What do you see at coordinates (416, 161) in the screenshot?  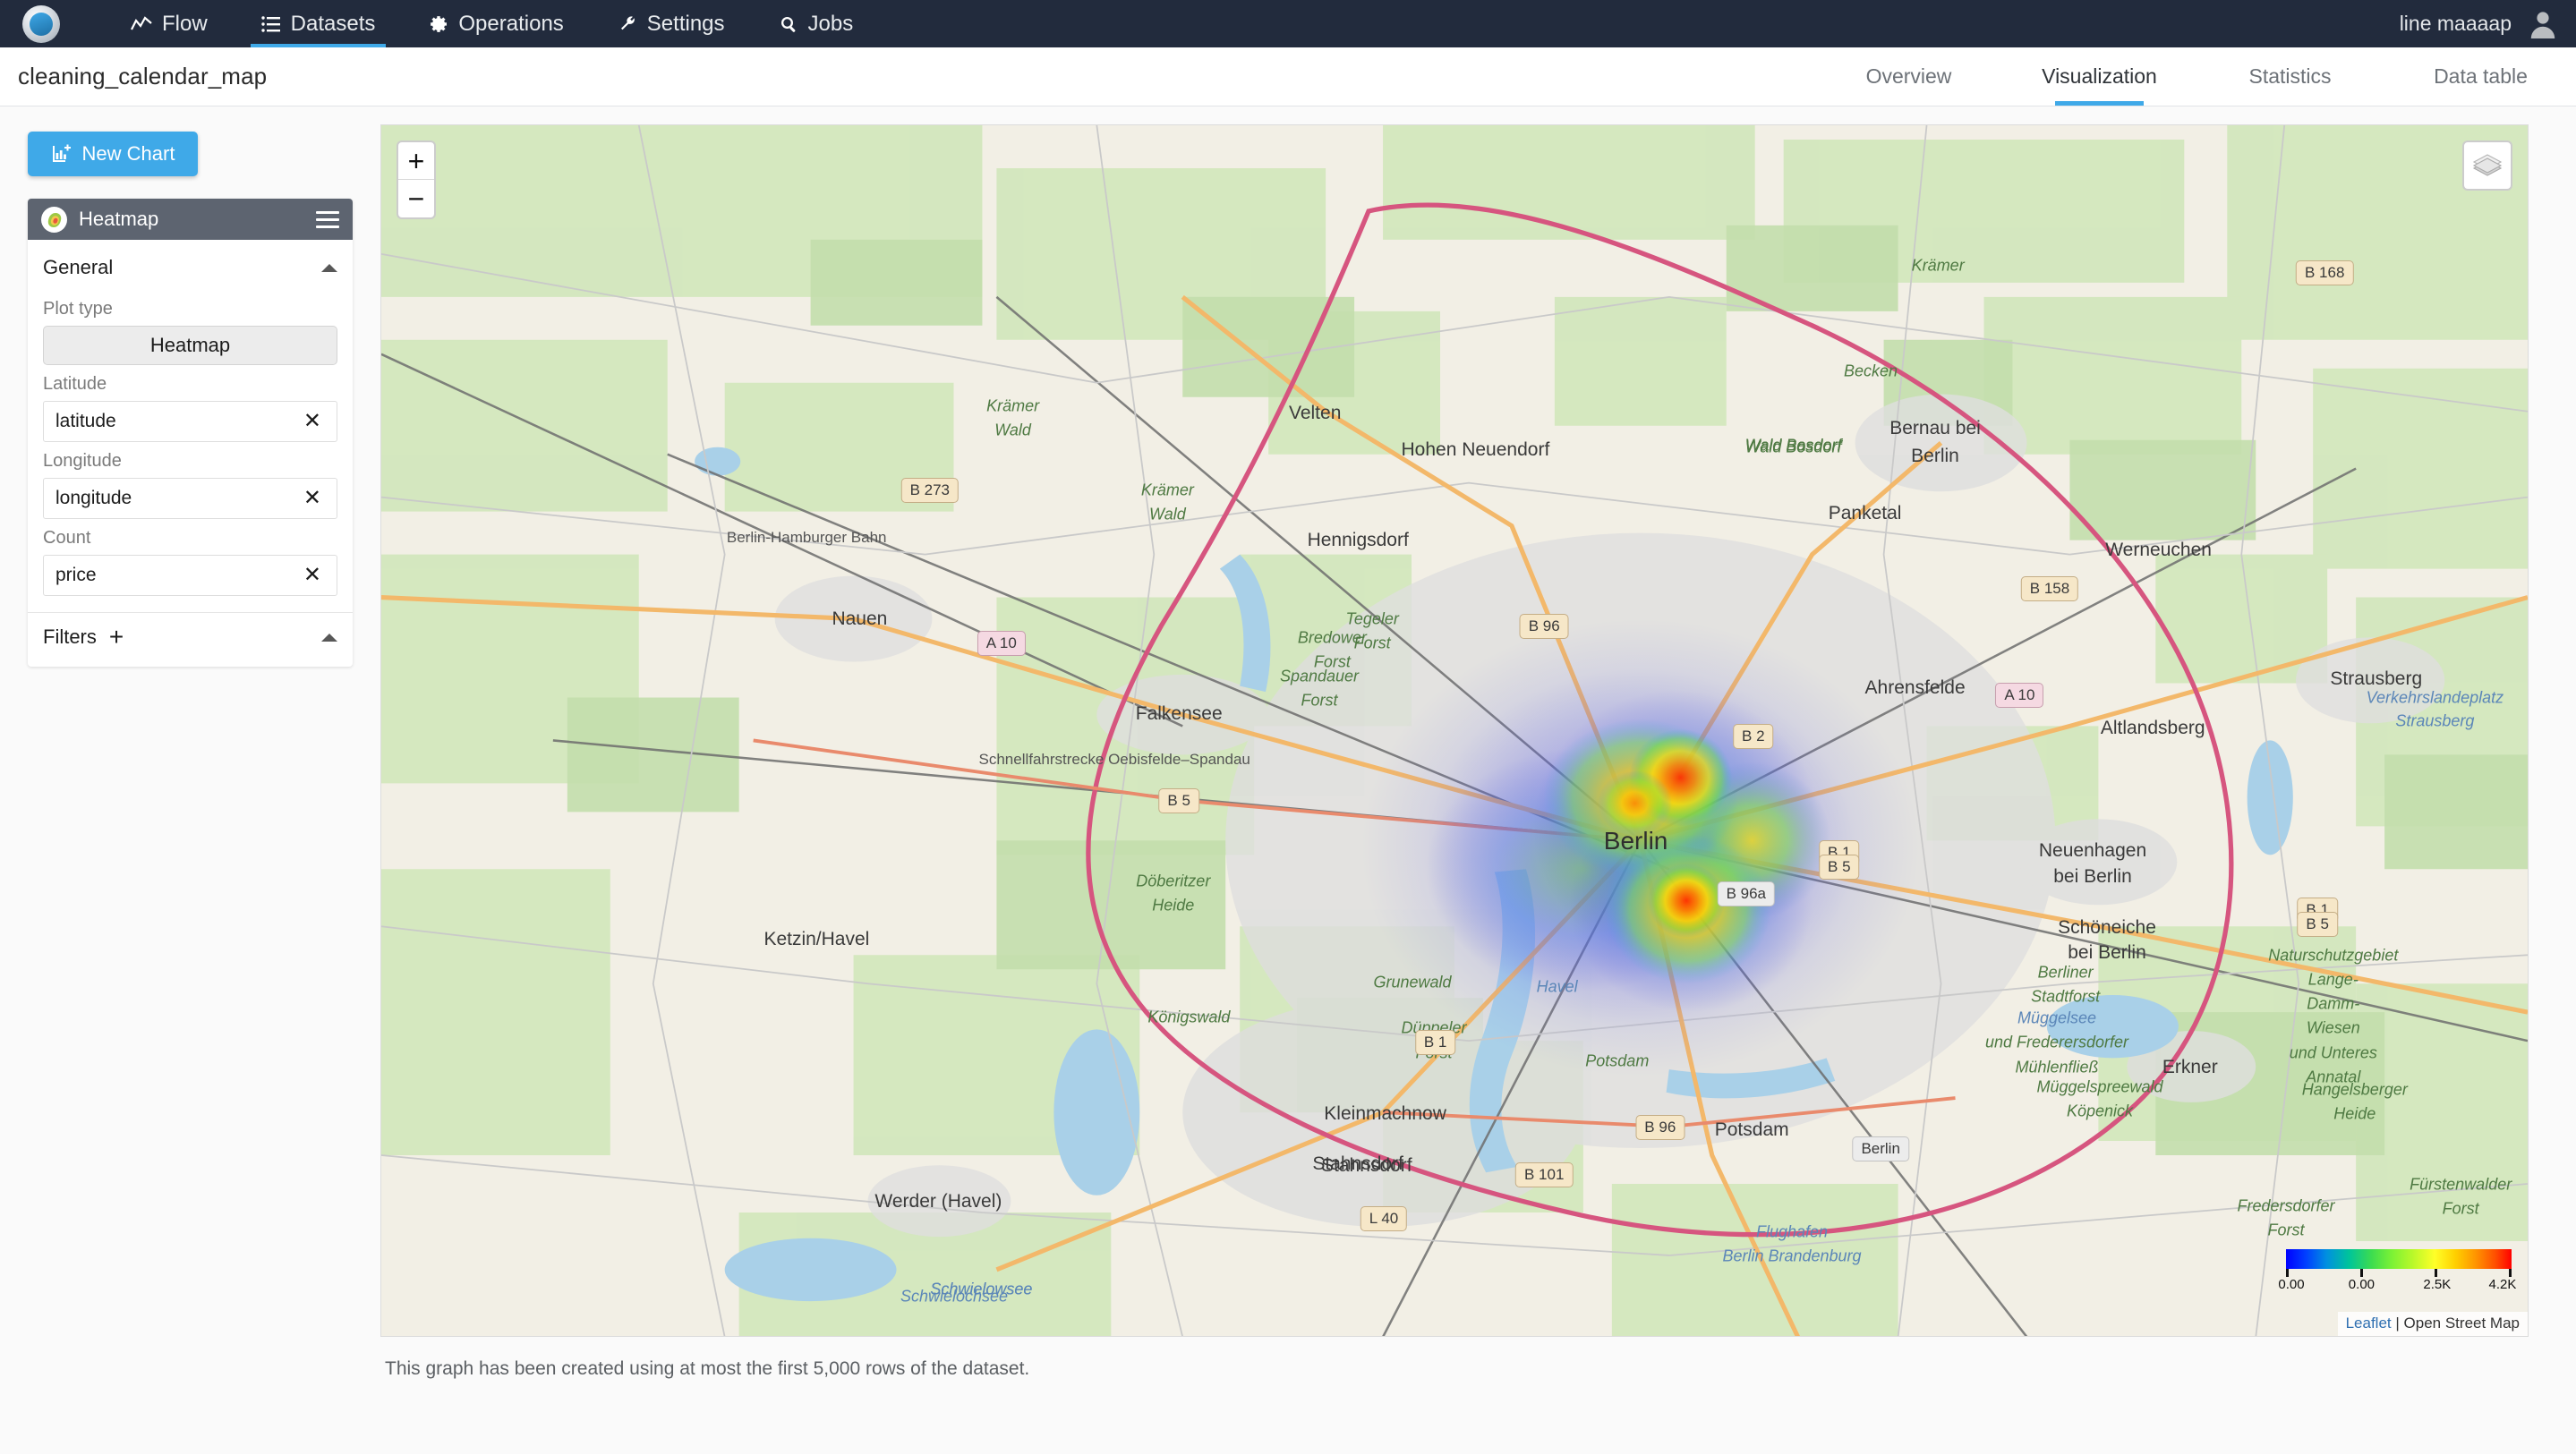 I see `zoom-in-button: +` at bounding box center [416, 161].